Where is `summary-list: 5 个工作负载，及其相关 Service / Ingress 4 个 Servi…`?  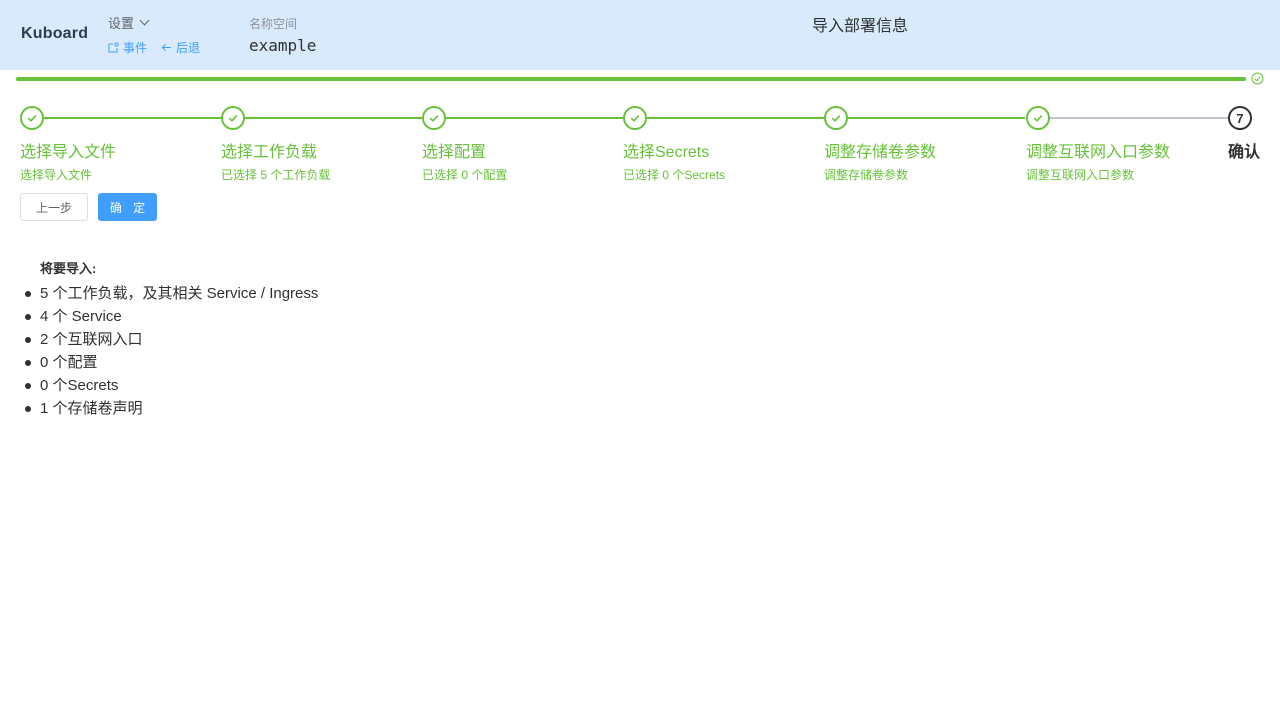
summary-list: 5 个工作负载，及其相关 Service / Ingress 4 个 Servi… is located at coordinates (171, 352).